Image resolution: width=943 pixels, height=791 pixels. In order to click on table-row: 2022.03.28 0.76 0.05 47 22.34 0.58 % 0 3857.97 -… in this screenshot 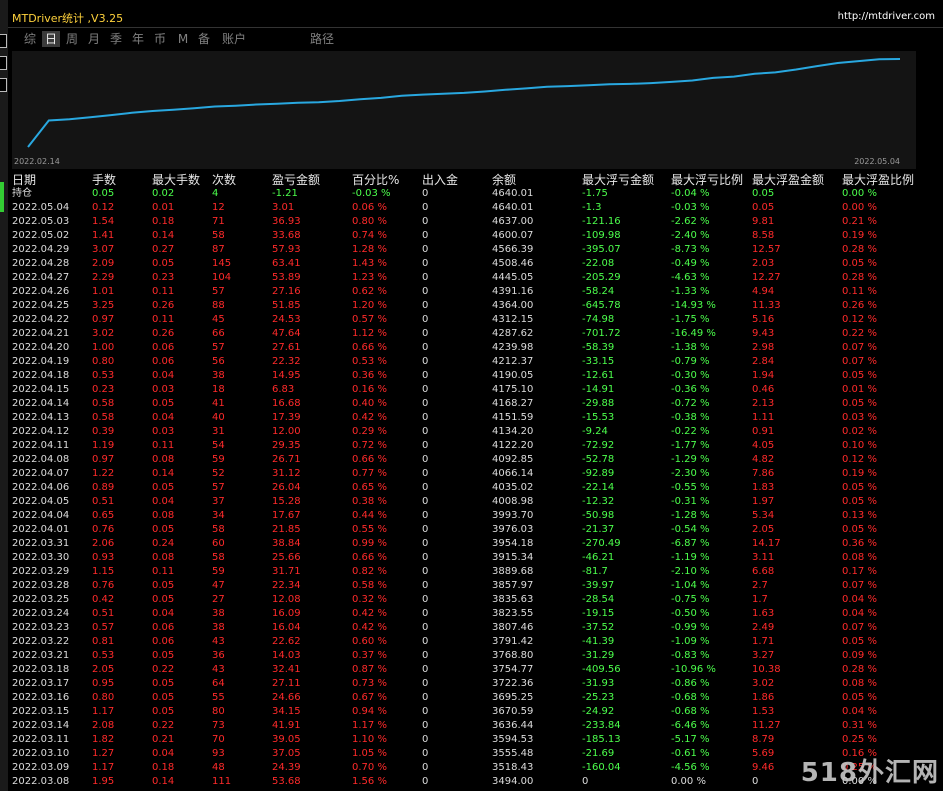, I will do `click(474, 586)`.